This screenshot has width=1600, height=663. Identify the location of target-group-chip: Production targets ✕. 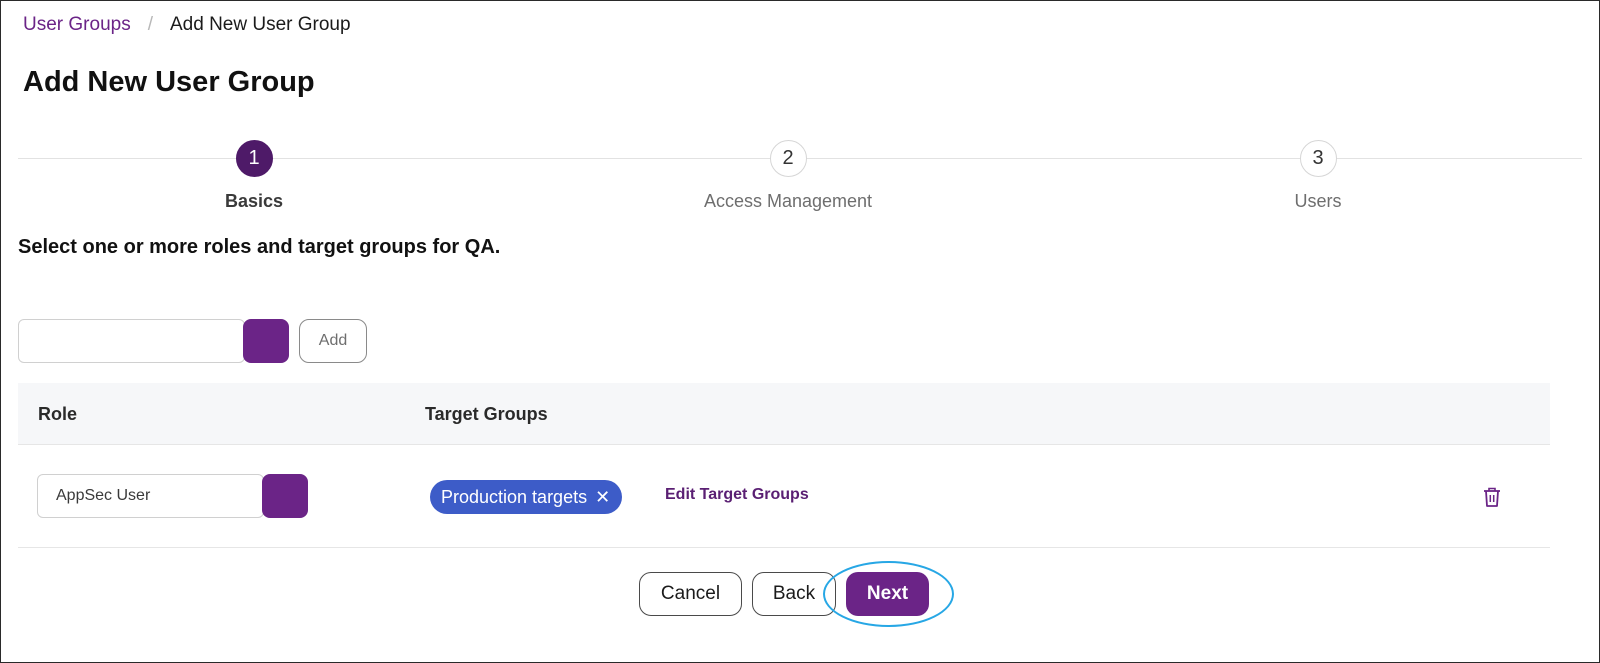
(526, 497).